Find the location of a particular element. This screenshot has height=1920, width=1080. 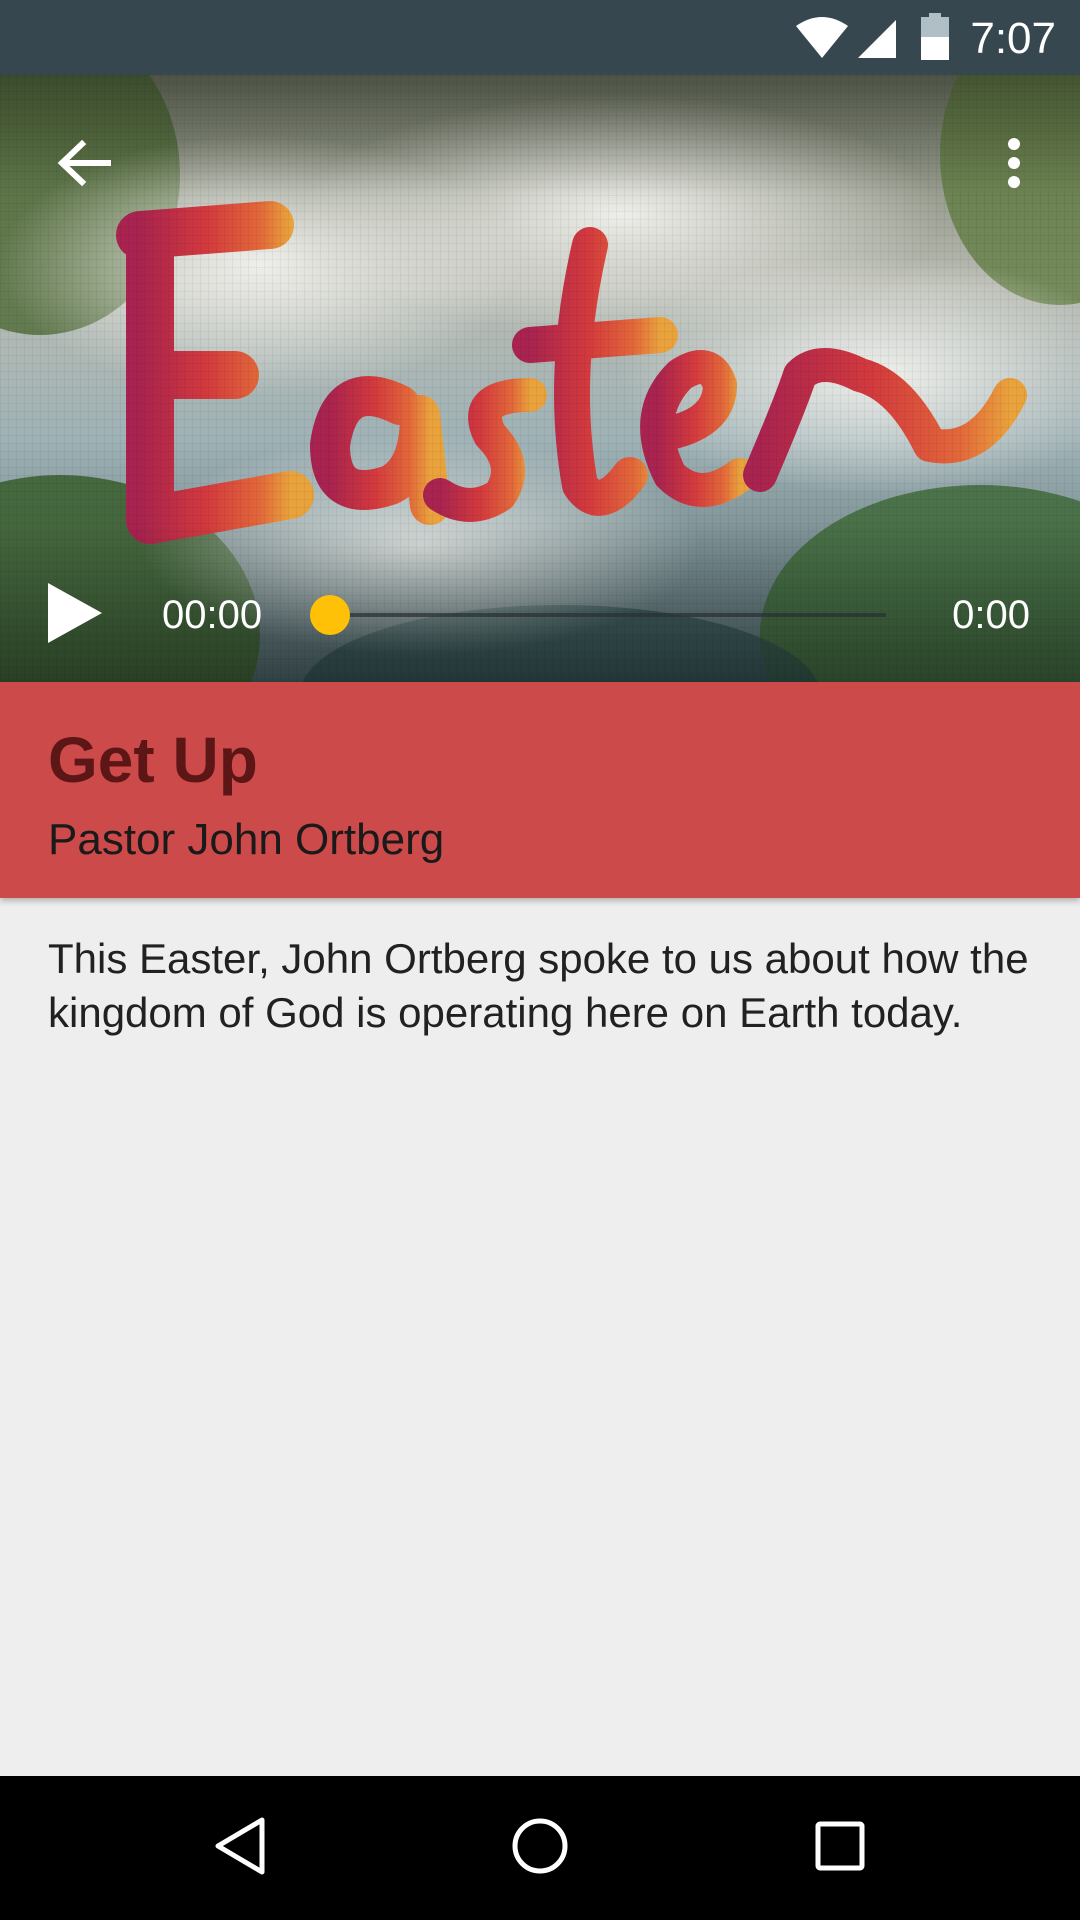

more-options-button is located at coordinates (1014, 165).